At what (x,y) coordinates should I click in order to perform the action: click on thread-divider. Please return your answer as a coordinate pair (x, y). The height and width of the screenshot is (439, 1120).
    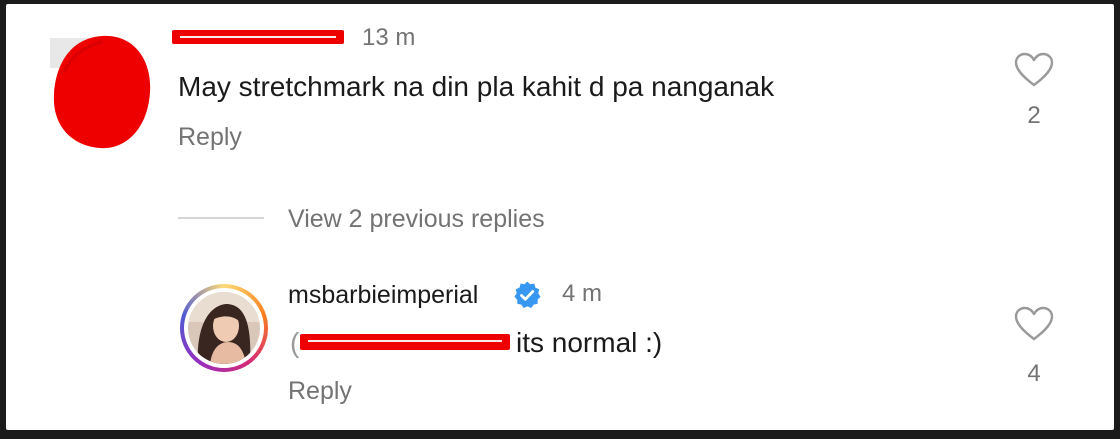
    Looking at the image, I should click on (221, 218).